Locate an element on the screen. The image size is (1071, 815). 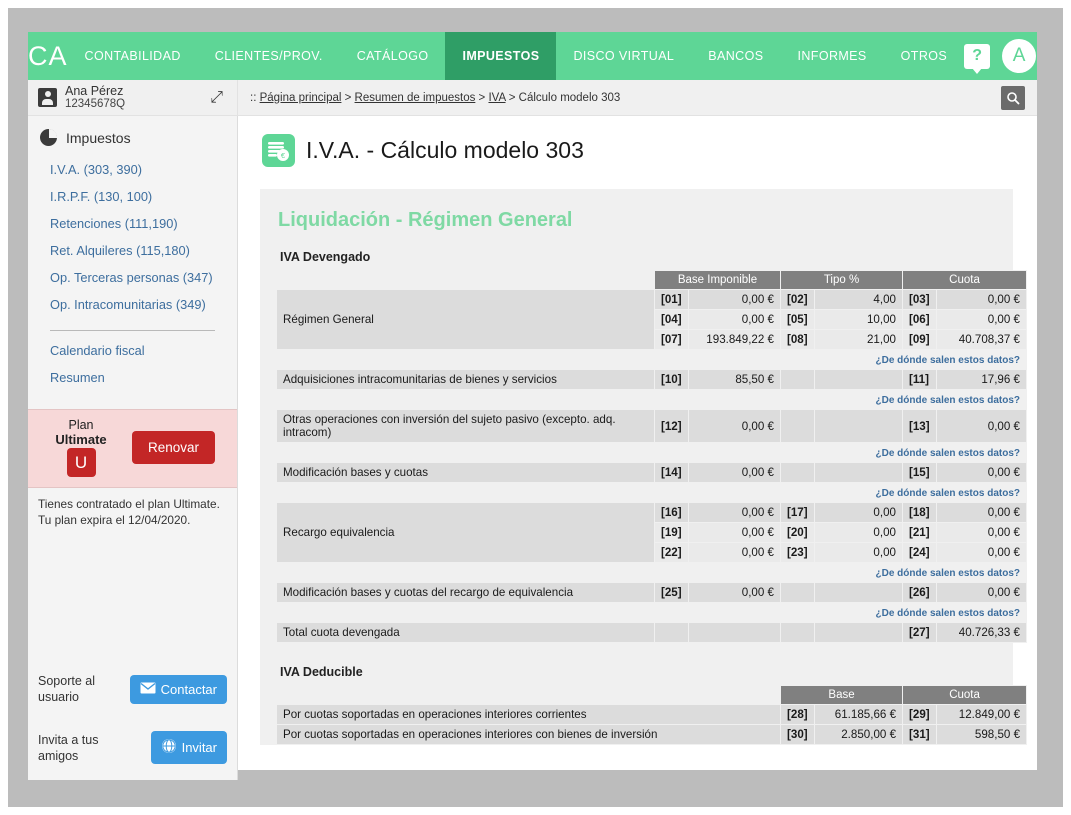
row-label: Modificación bases y cuotas is located at coordinates (465, 472).